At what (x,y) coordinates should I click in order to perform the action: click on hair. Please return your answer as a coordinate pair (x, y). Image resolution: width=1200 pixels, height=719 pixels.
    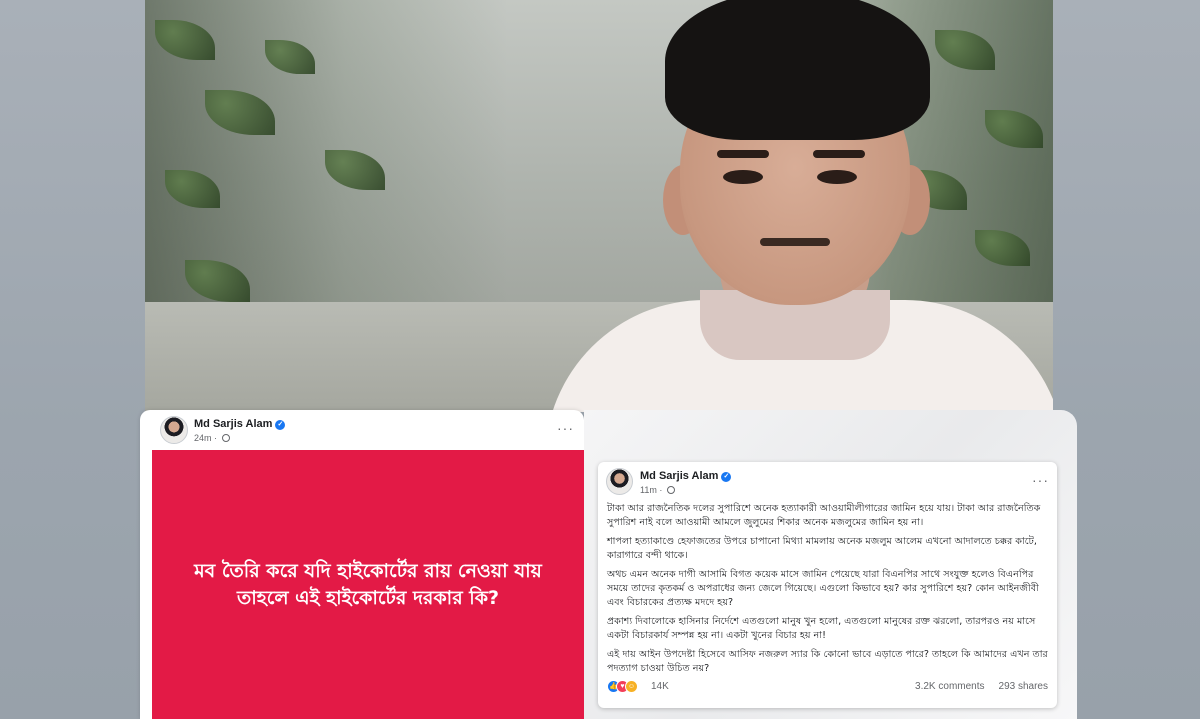
    Looking at the image, I should click on (797, 70).